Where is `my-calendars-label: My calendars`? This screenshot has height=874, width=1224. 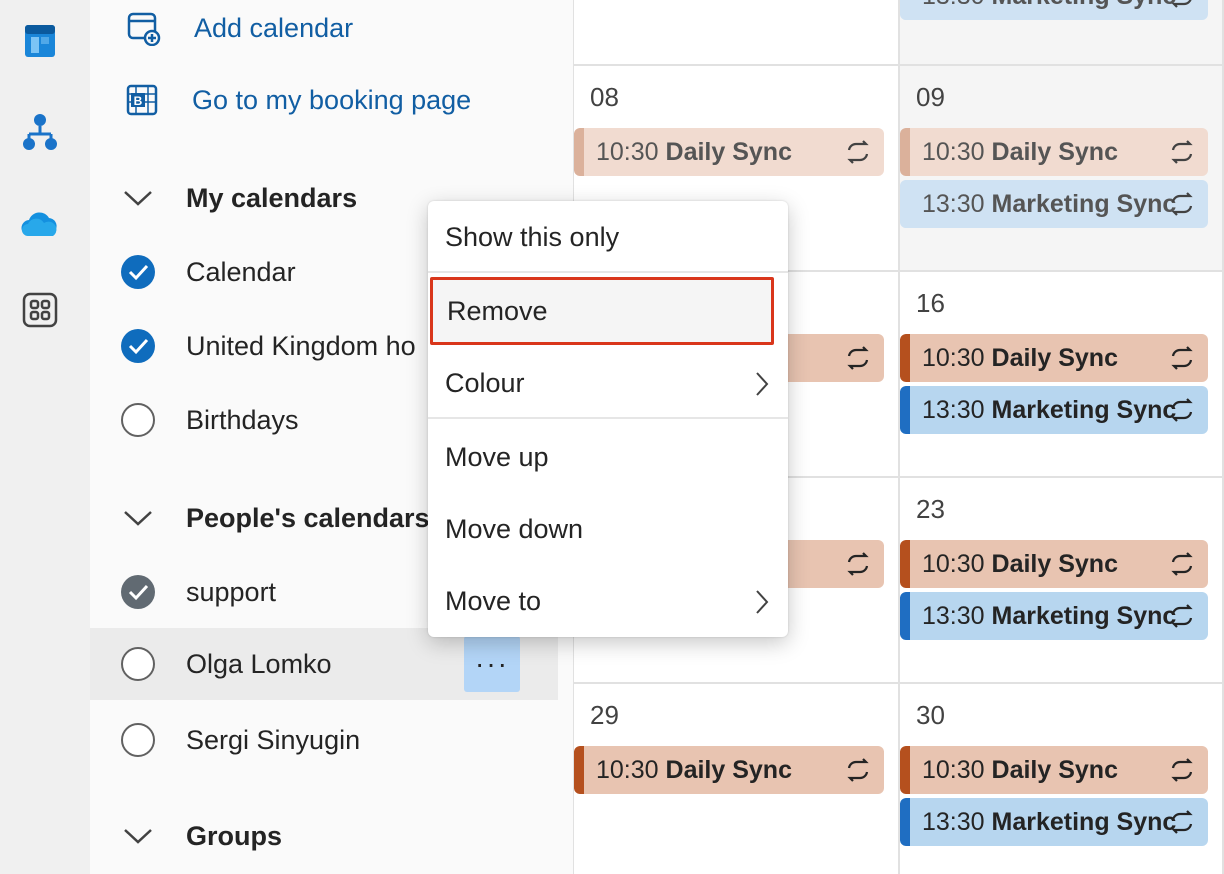
my-calendars-label: My calendars is located at coordinates (272, 197).